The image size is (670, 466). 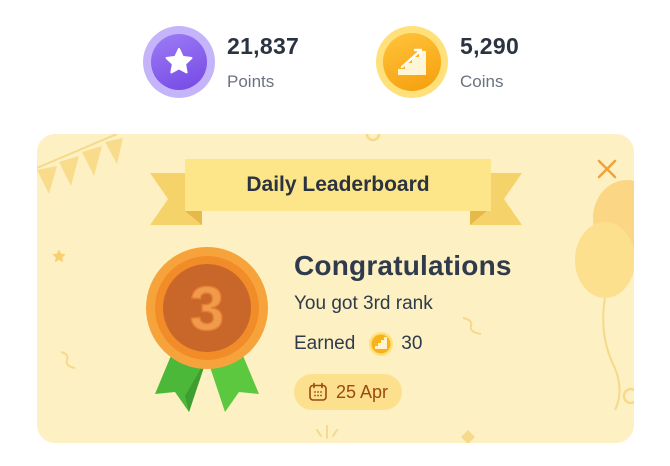 What do you see at coordinates (412, 343) in the screenshot?
I see `earned-amount: 30` at bounding box center [412, 343].